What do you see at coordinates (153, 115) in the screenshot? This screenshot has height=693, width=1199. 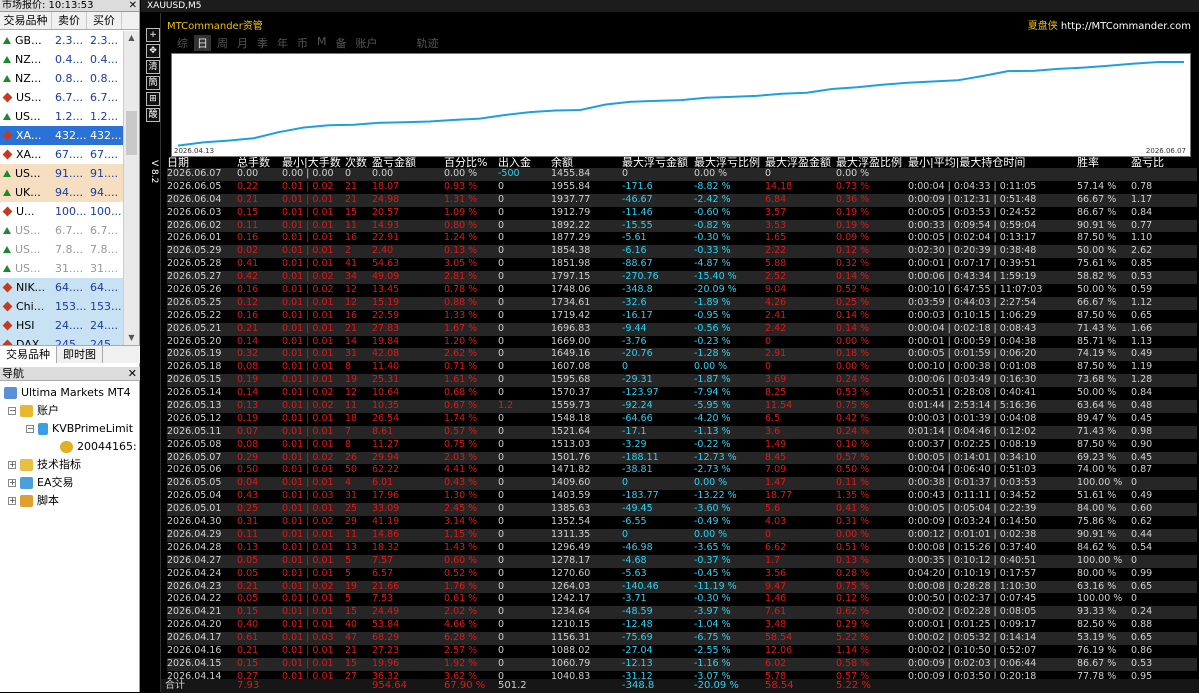 I see `tool-button-5: 酸` at bounding box center [153, 115].